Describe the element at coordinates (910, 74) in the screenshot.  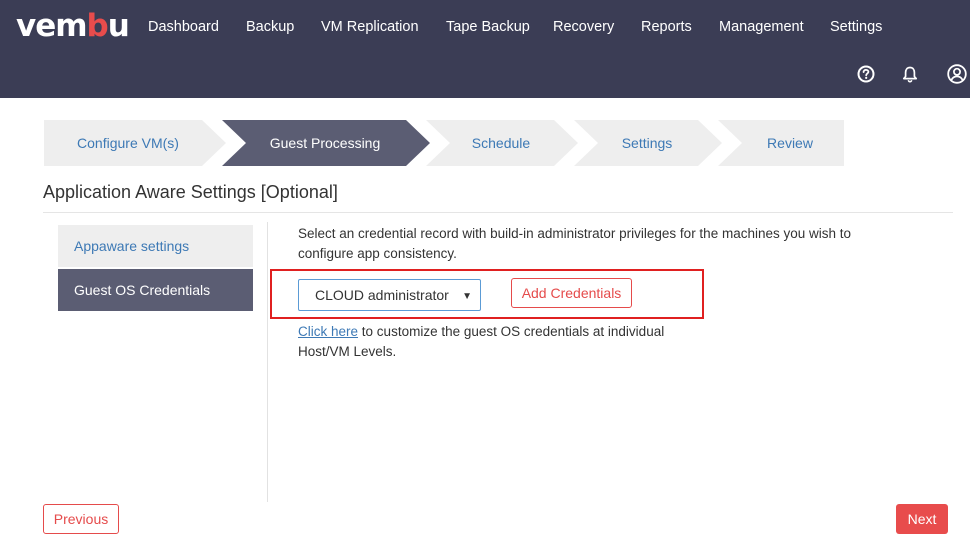
I see `bell-icon` at that location.